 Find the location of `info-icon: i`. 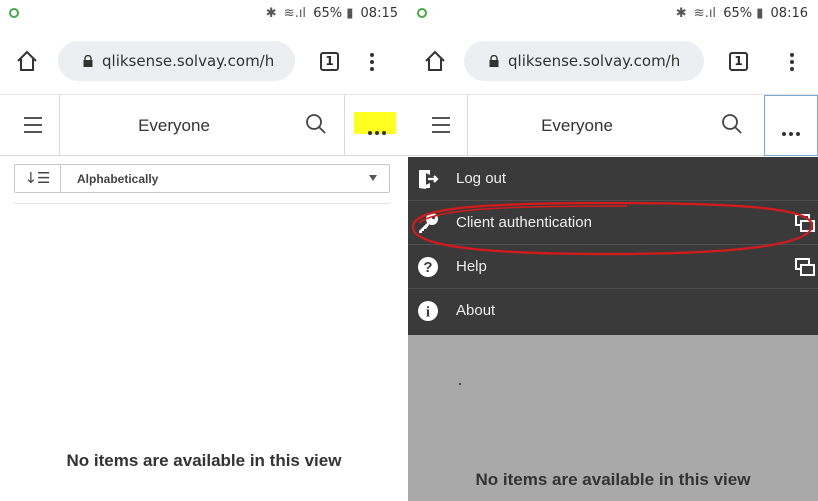

info-icon: i is located at coordinates (428, 311).